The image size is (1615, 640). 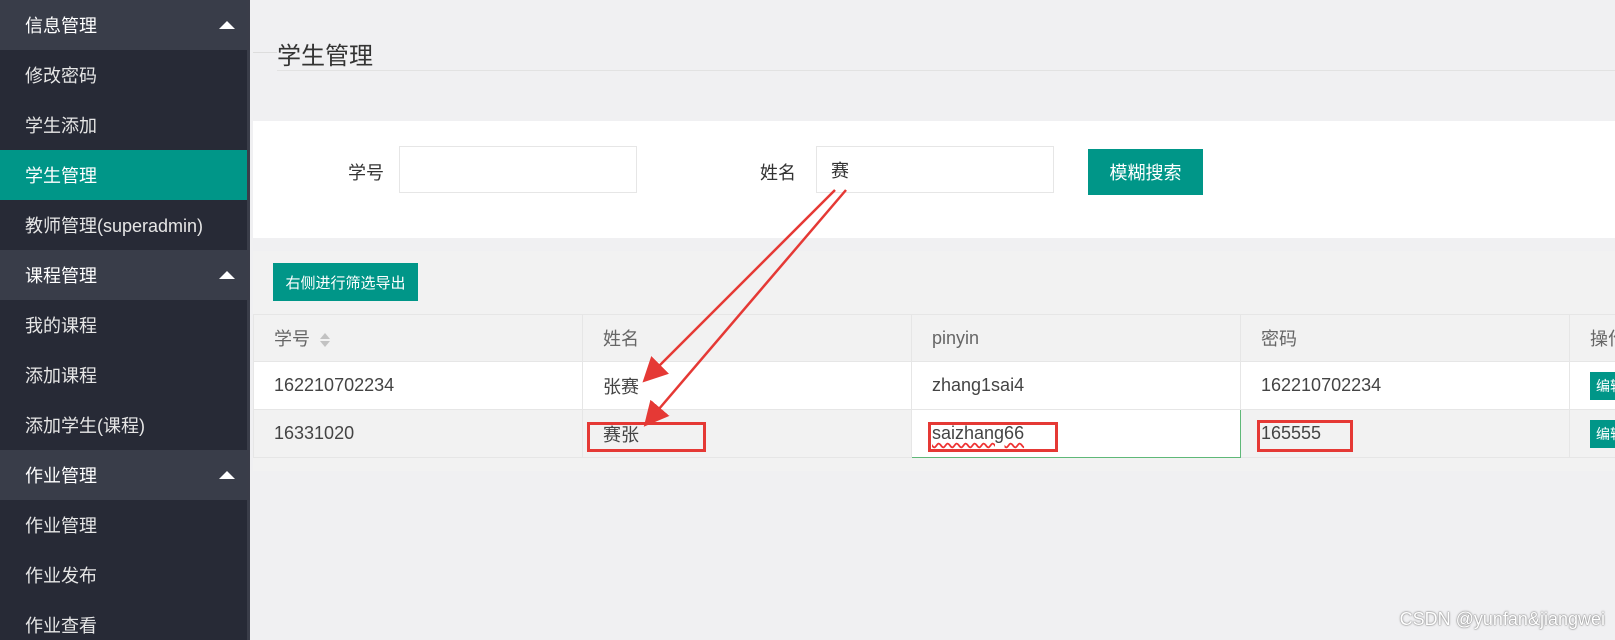 I want to click on cell-password: 162210702234, so click(x=1405, y=385).